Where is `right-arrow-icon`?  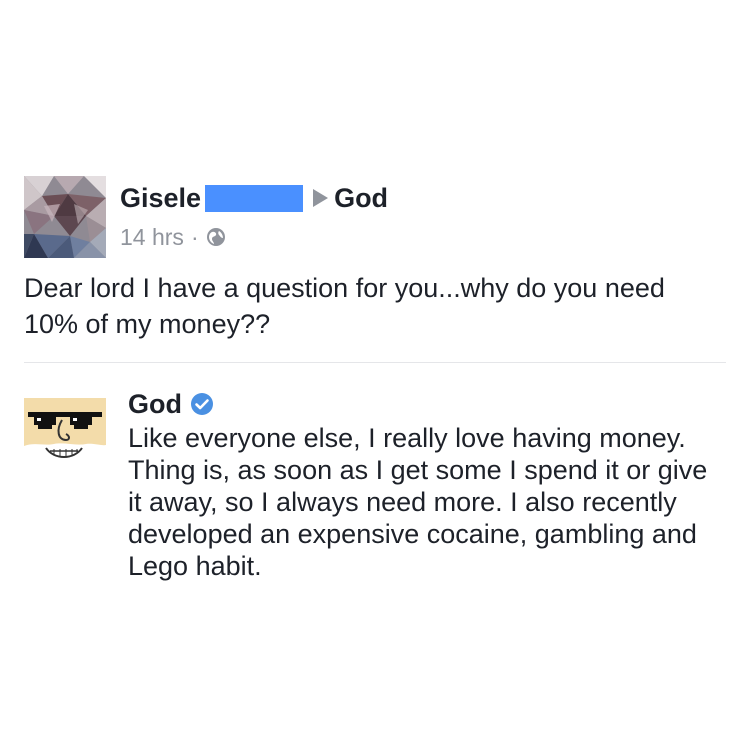 right-arrow-icon is located at coordinates (321, 198).